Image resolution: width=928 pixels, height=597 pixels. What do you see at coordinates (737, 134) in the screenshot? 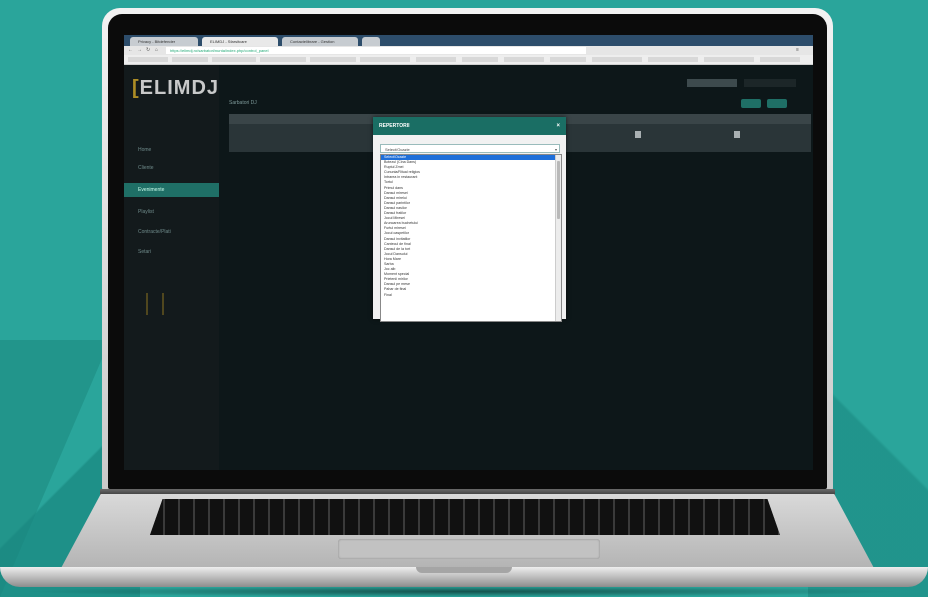
I see `delete-icon` at bounding box center [737, 134].